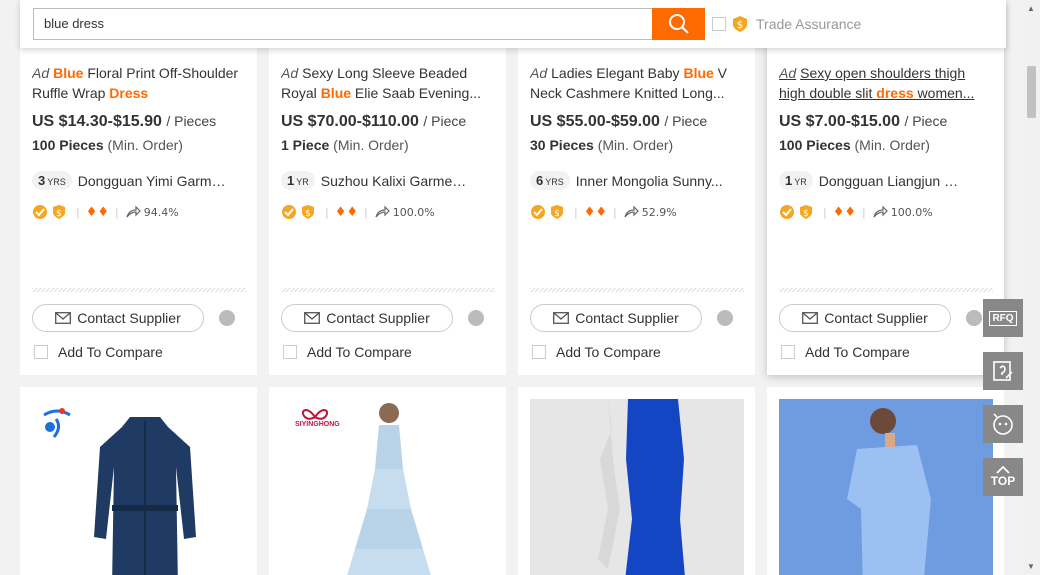  What do you see at coordinates (911, 212) in the screenshot?
I see `response-rate: 100.0%` at bounding box center [911, 212].